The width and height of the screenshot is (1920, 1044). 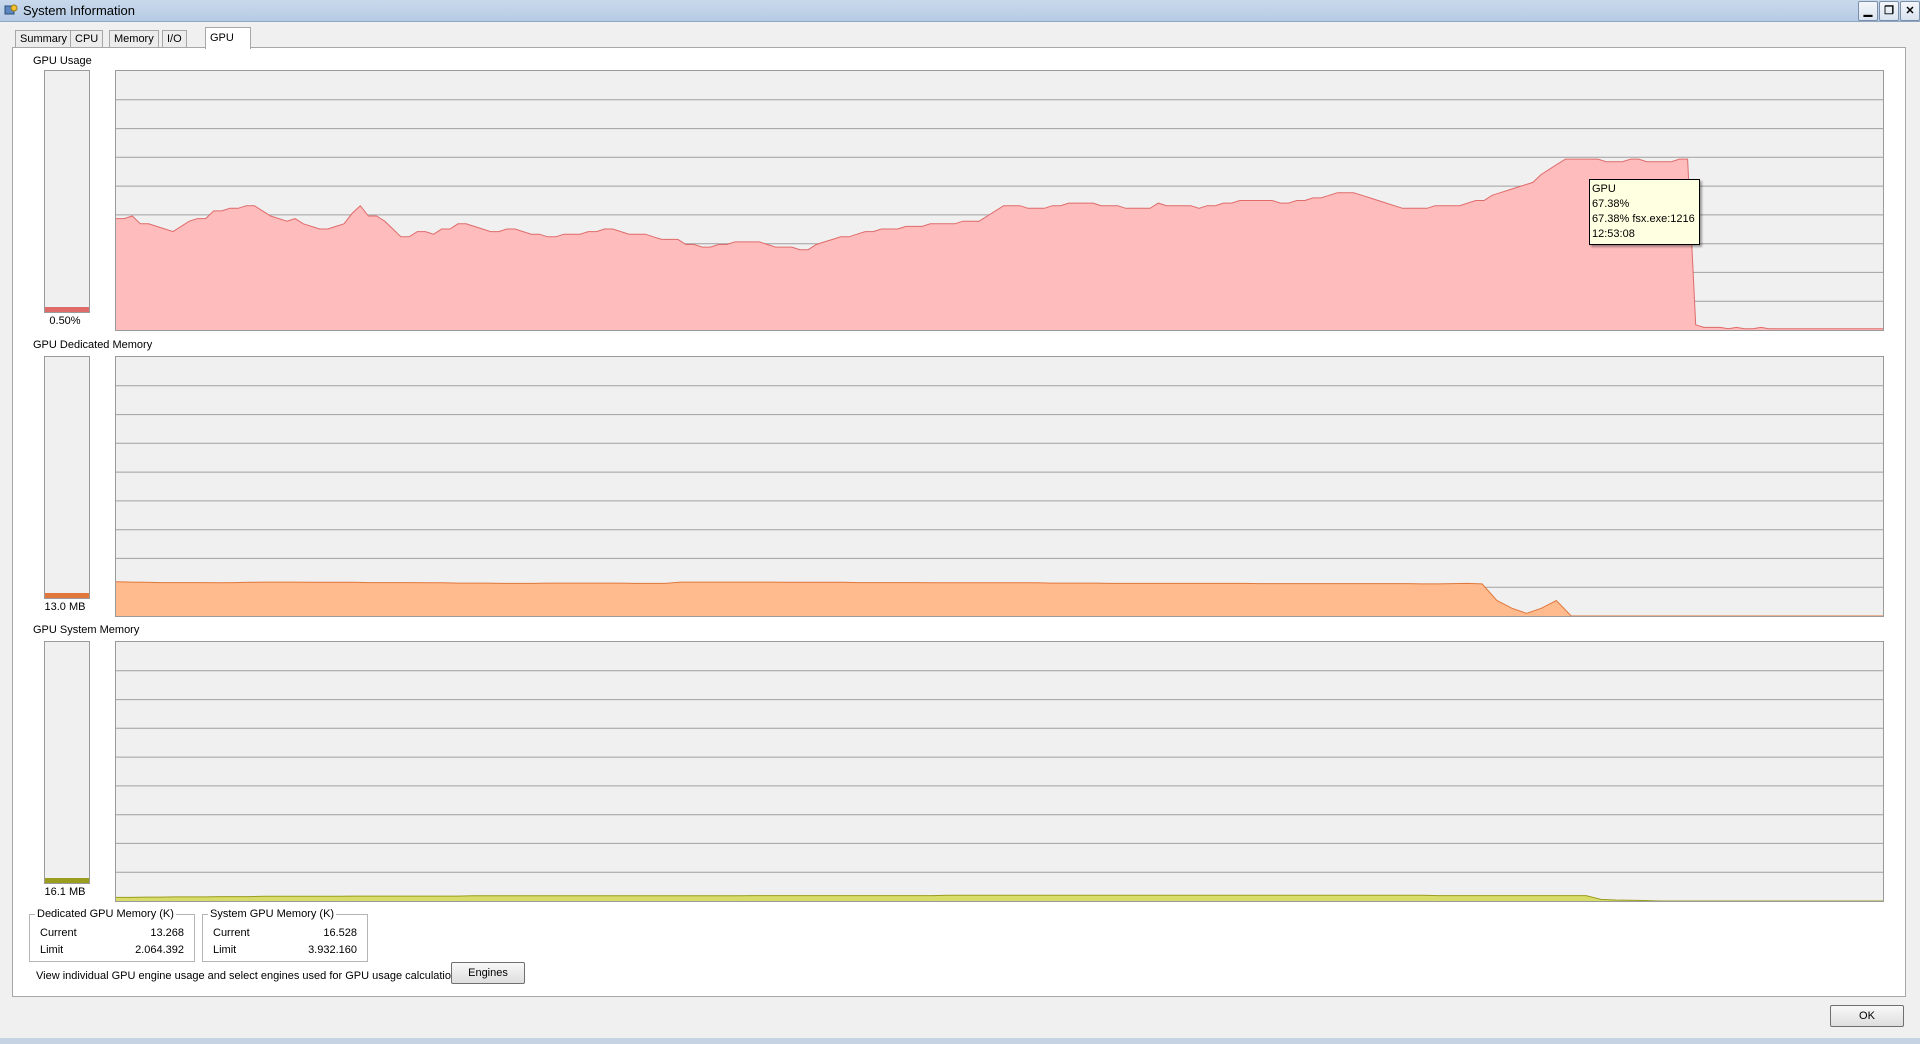 What do you see at coordinates (105, 914) in the screenshot?
I see `dedicated-group-title: Dedicated GPU Memory (K)` at bounding box center [105, 914].